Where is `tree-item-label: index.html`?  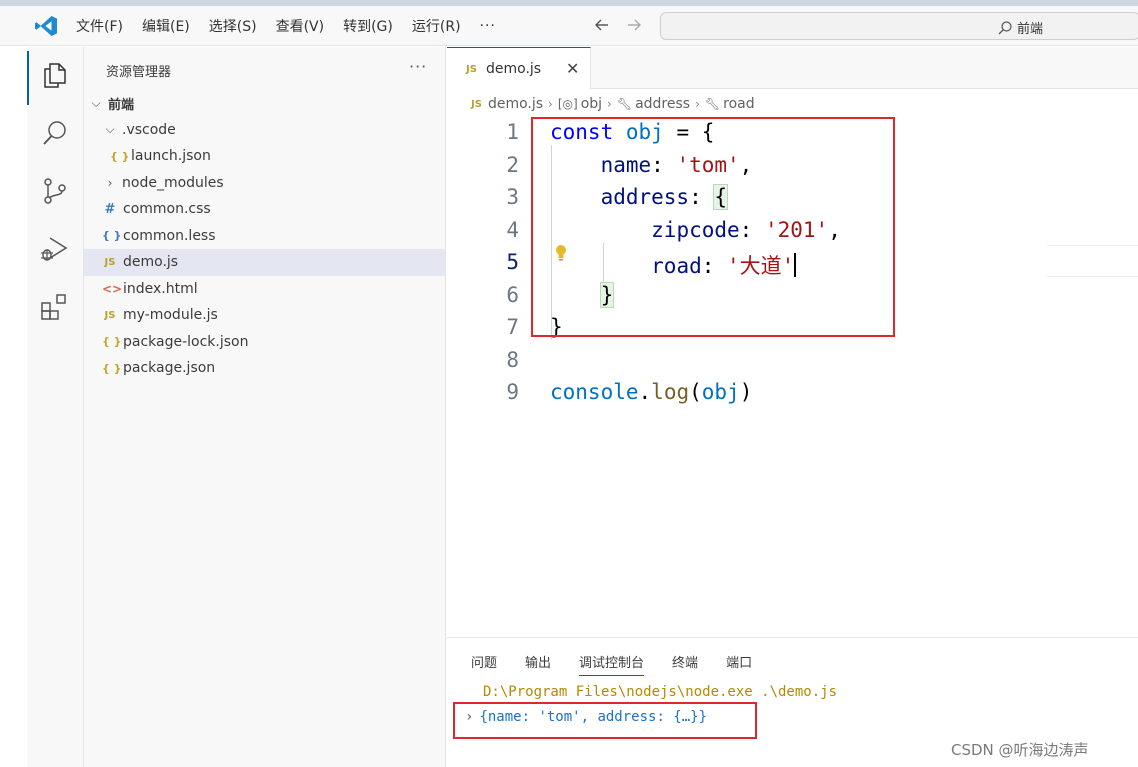 tree-item-label: index.html is located at coordinates (160, 288).